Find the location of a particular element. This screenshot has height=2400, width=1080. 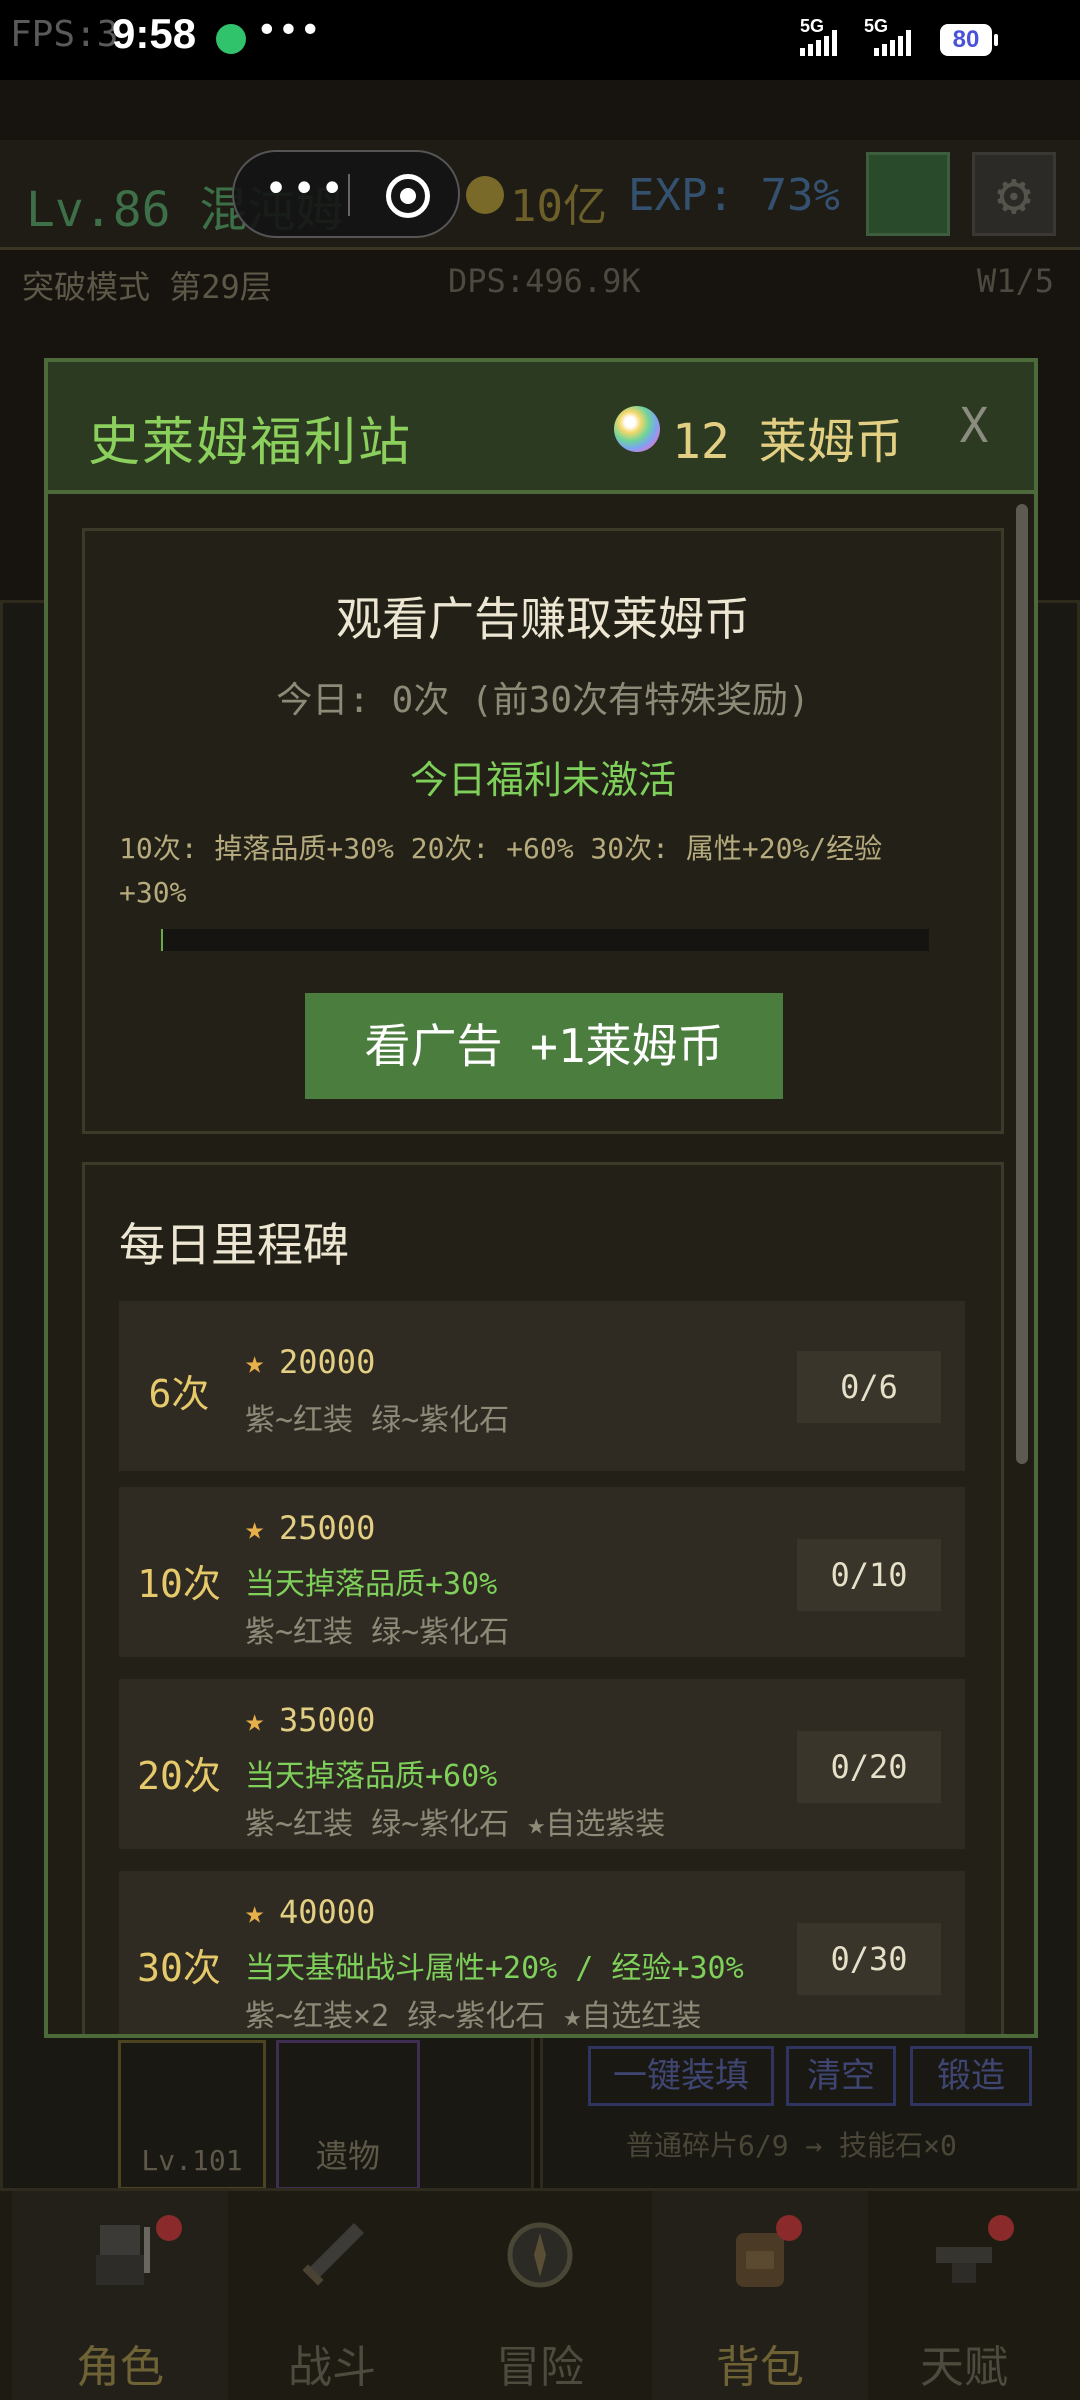

level-slot: Lv.101 is located at coordinates (192, 2115).